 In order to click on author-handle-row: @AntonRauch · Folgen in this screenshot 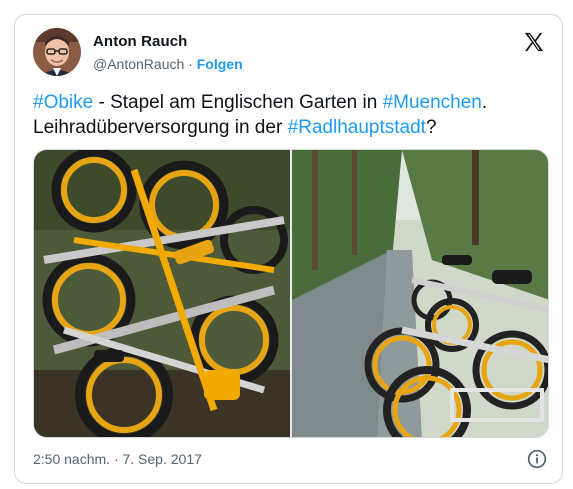, I will do `click(168, 64)`.